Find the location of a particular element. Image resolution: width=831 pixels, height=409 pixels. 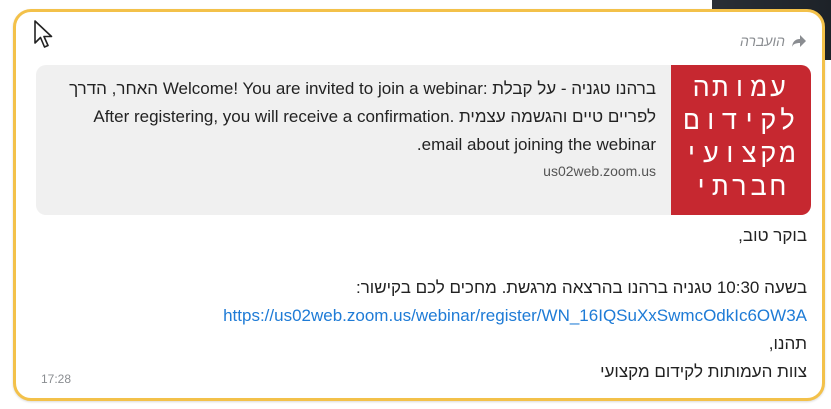

forward-arrow-icon is located at coordinates (799, 41).